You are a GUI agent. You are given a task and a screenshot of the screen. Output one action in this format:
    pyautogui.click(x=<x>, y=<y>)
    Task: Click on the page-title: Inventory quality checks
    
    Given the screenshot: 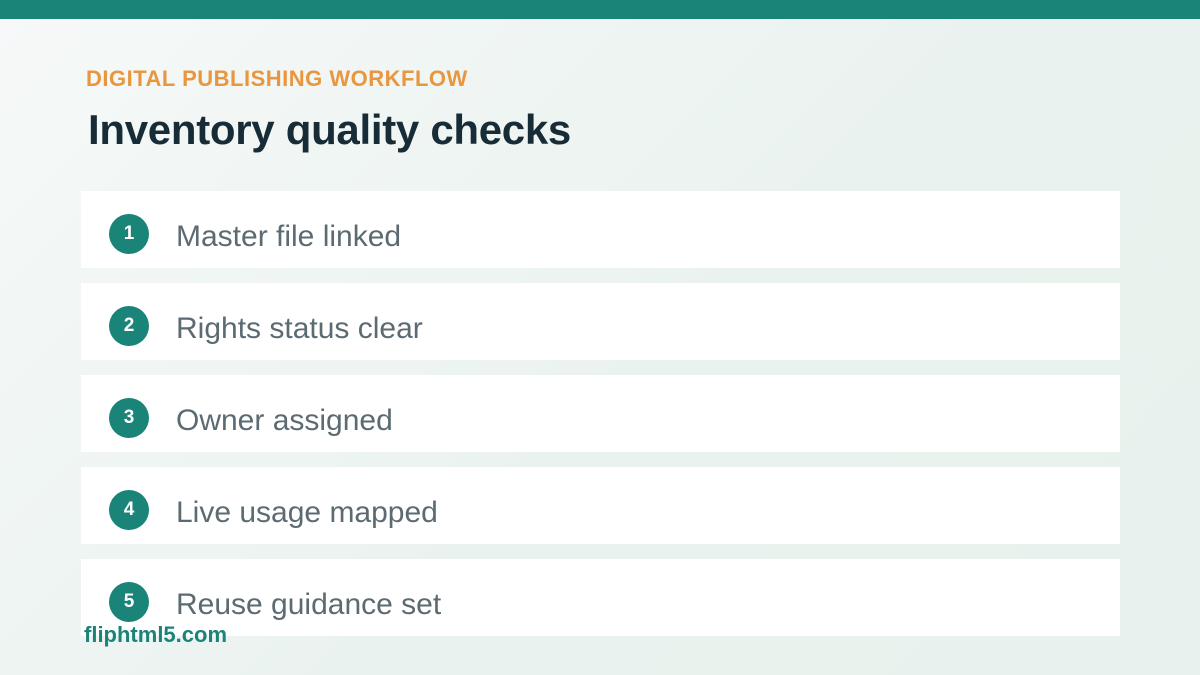 What is the action you would take?
    pyautogui.click(x=329, y=129)
    